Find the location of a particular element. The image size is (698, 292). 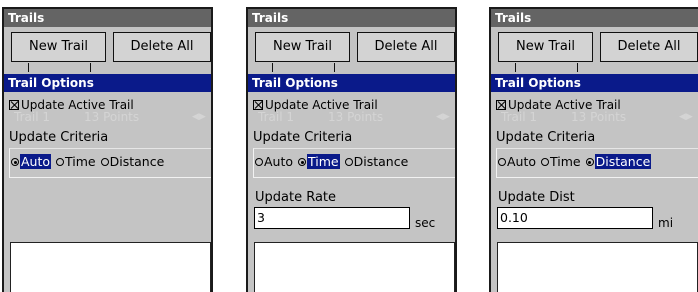

update-dist-label: Update Dist is located at coordinates (536, 197).